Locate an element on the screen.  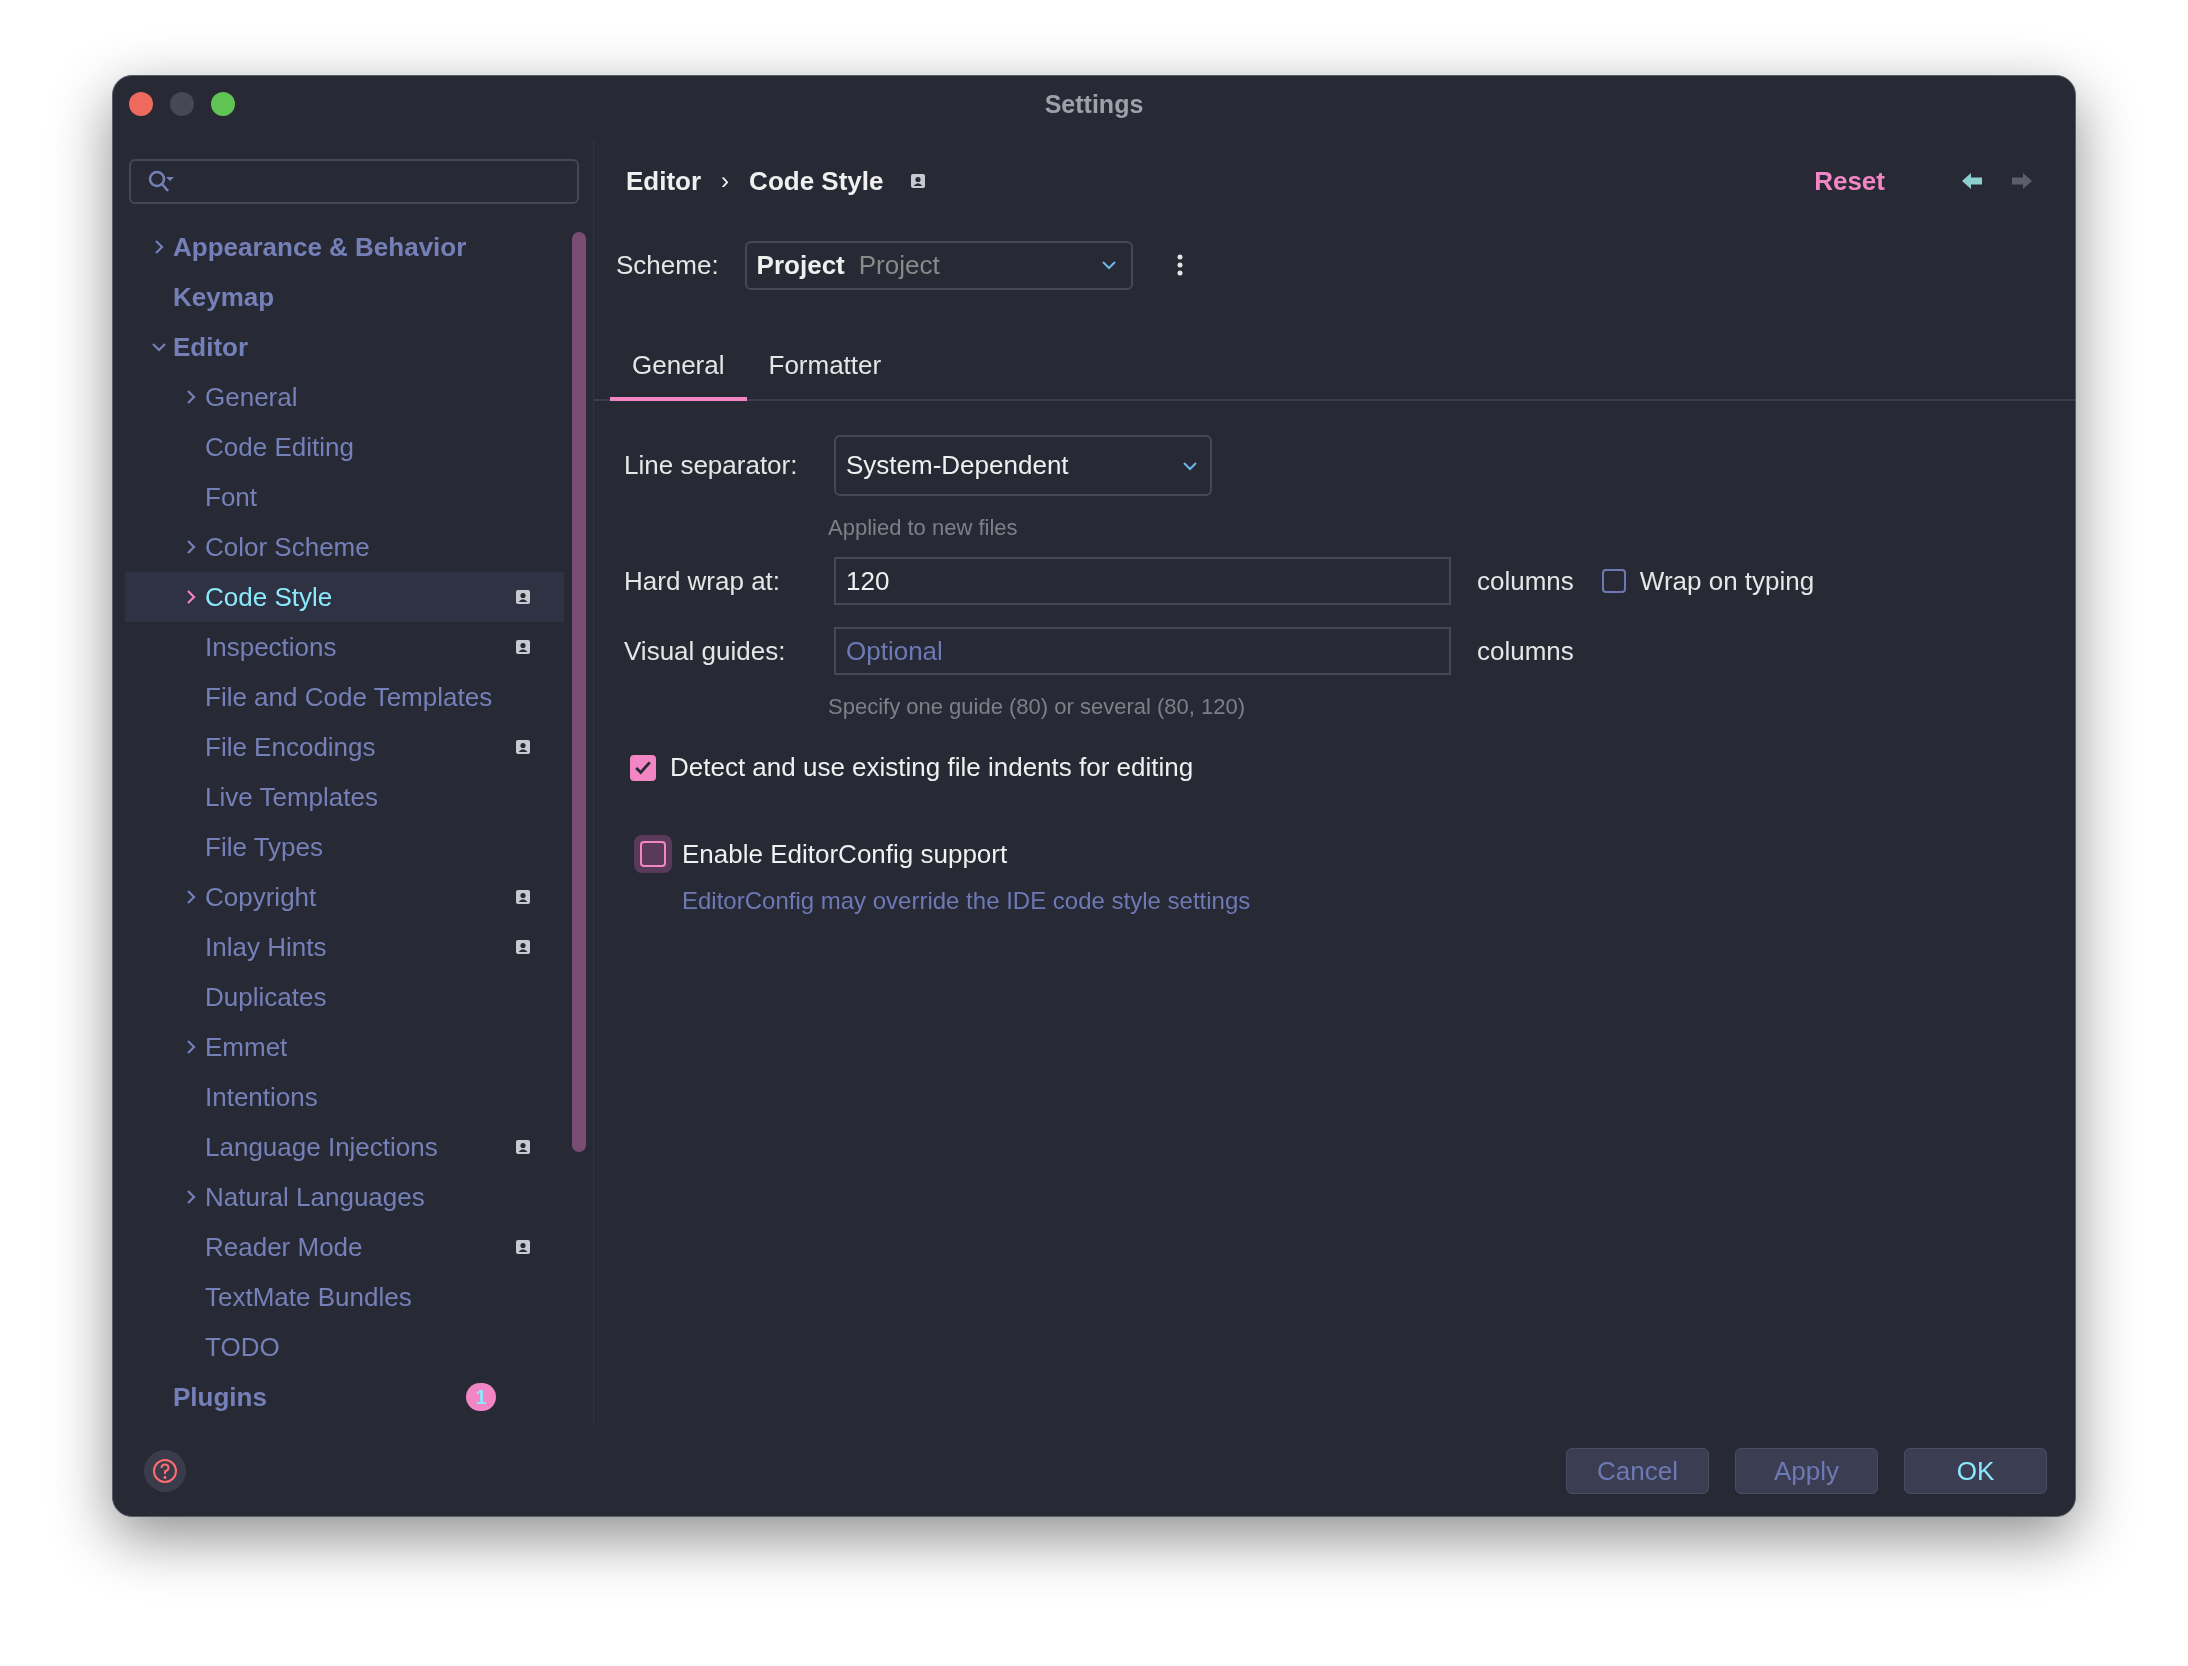
breadcrumb-item: Editor is located at coordinates (664, 181).